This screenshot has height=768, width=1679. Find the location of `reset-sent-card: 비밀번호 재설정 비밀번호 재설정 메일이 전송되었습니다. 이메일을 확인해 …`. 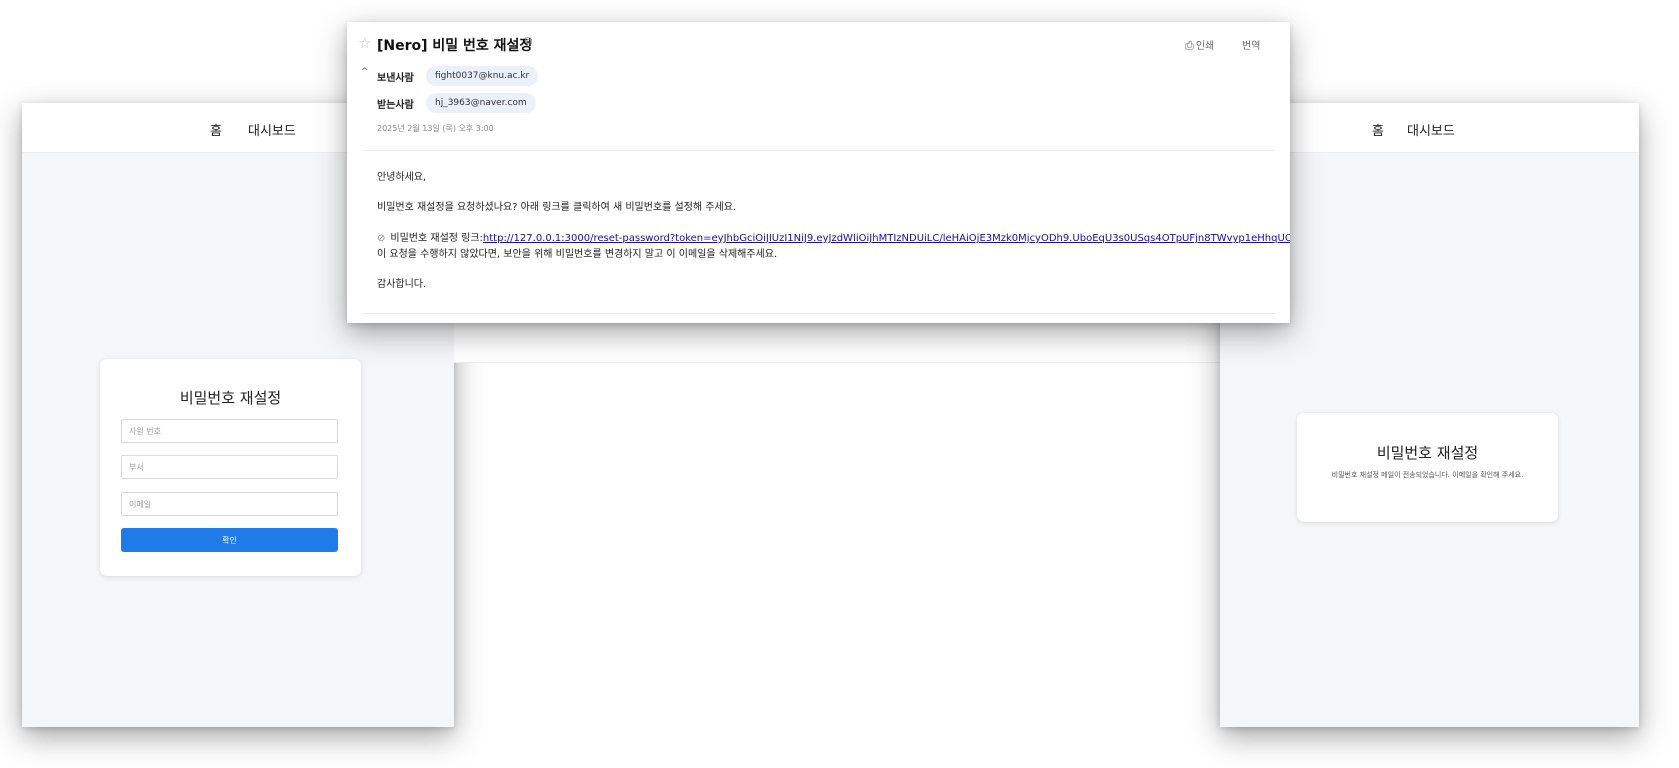

reset-sent-card: 비밀번호 재설정 비밀번호 재설정 메일이 전송되었습니다. 이메일을 확인해 … is located at coordinates (1427, 467).